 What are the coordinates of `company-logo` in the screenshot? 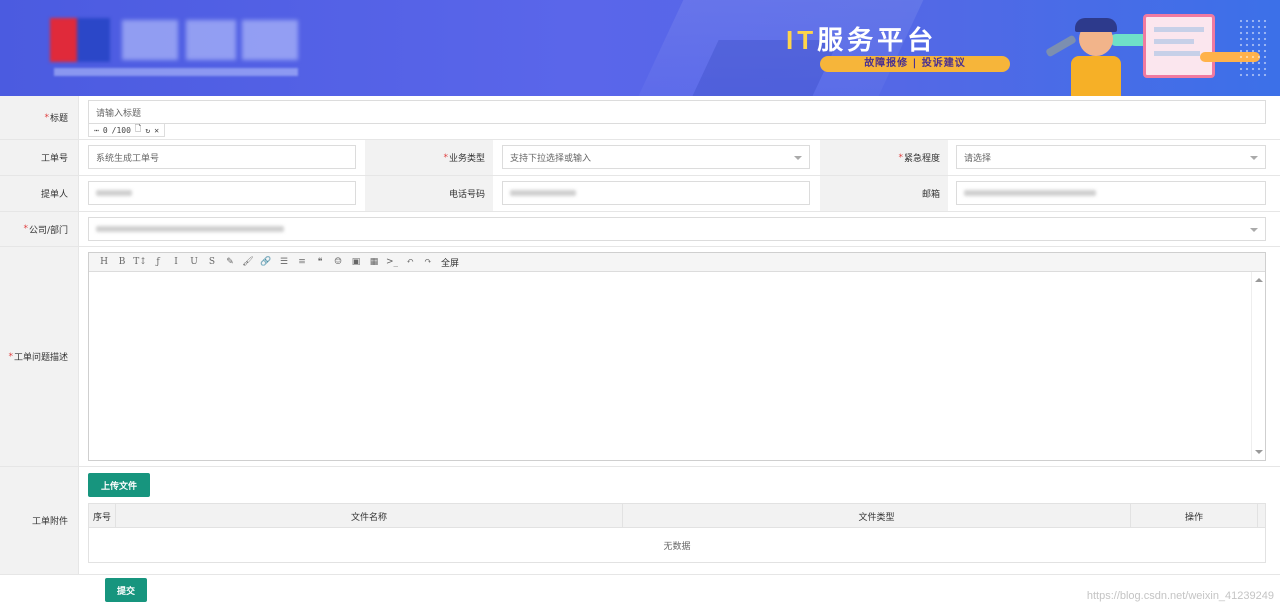 It's located at (175, 46).